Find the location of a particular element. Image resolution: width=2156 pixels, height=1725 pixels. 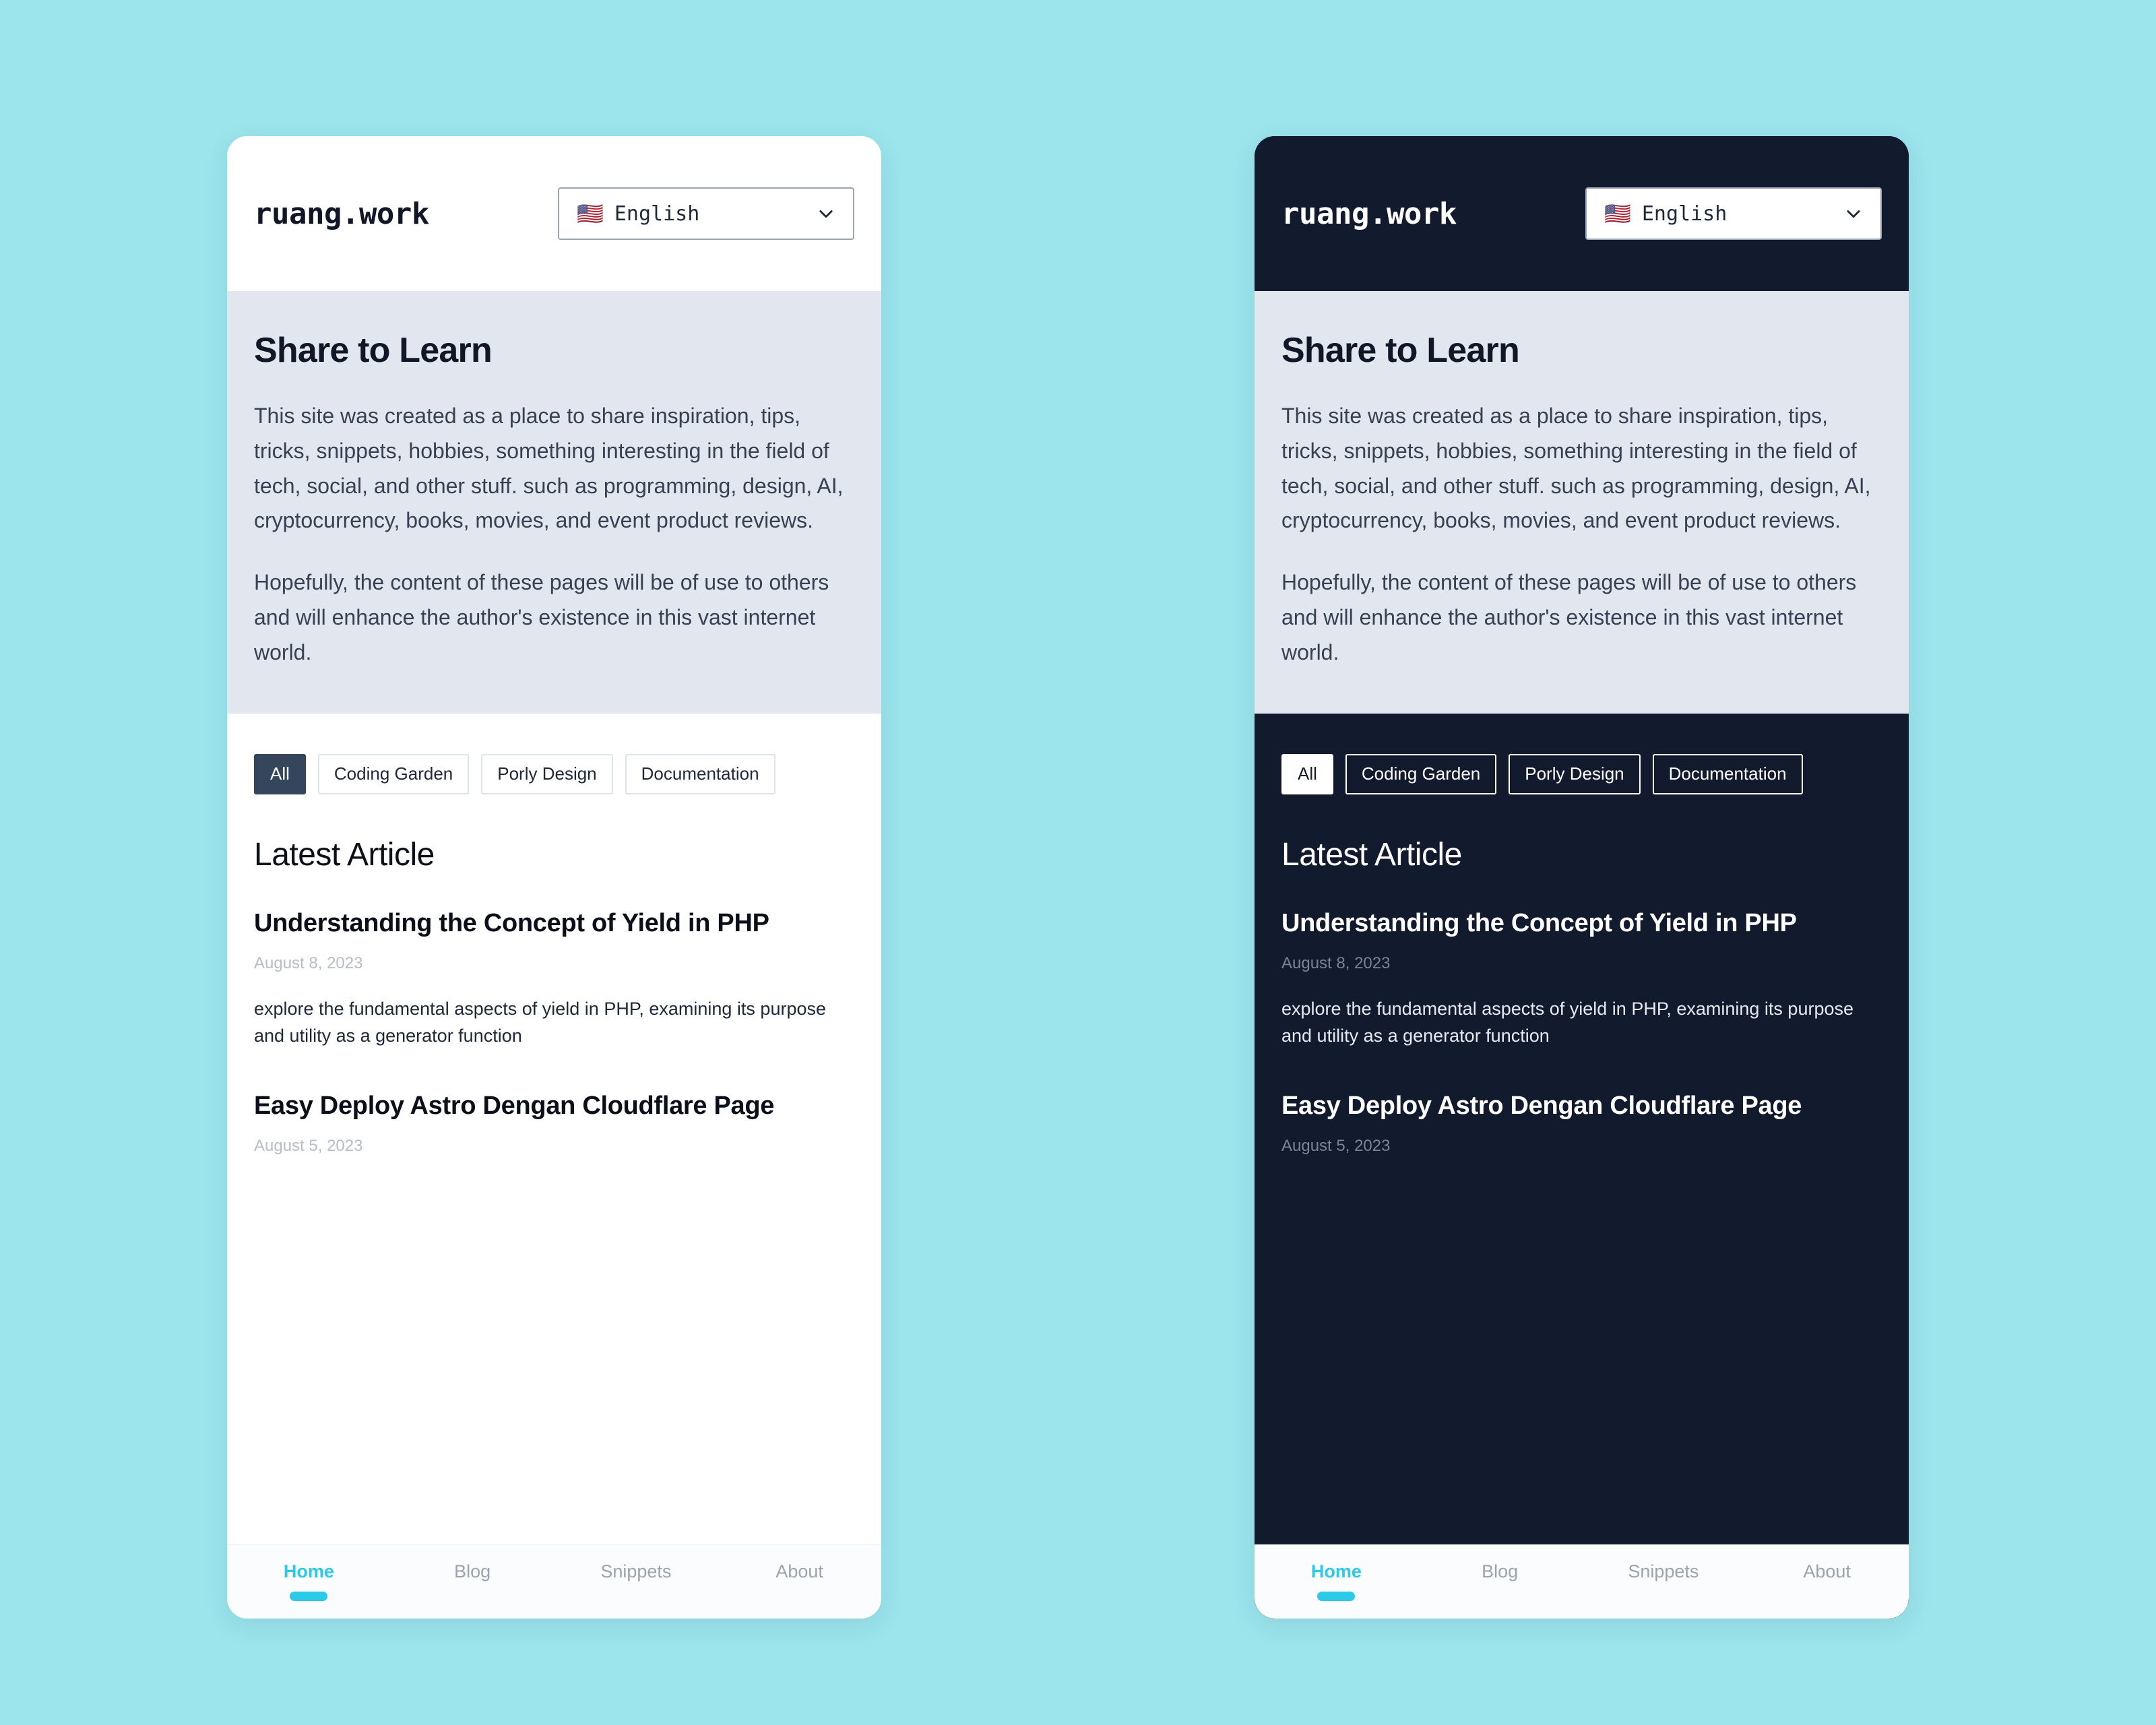

bottom-tab-bar-light: Home Blog Snippets About is located at coordinates (554, 1581).